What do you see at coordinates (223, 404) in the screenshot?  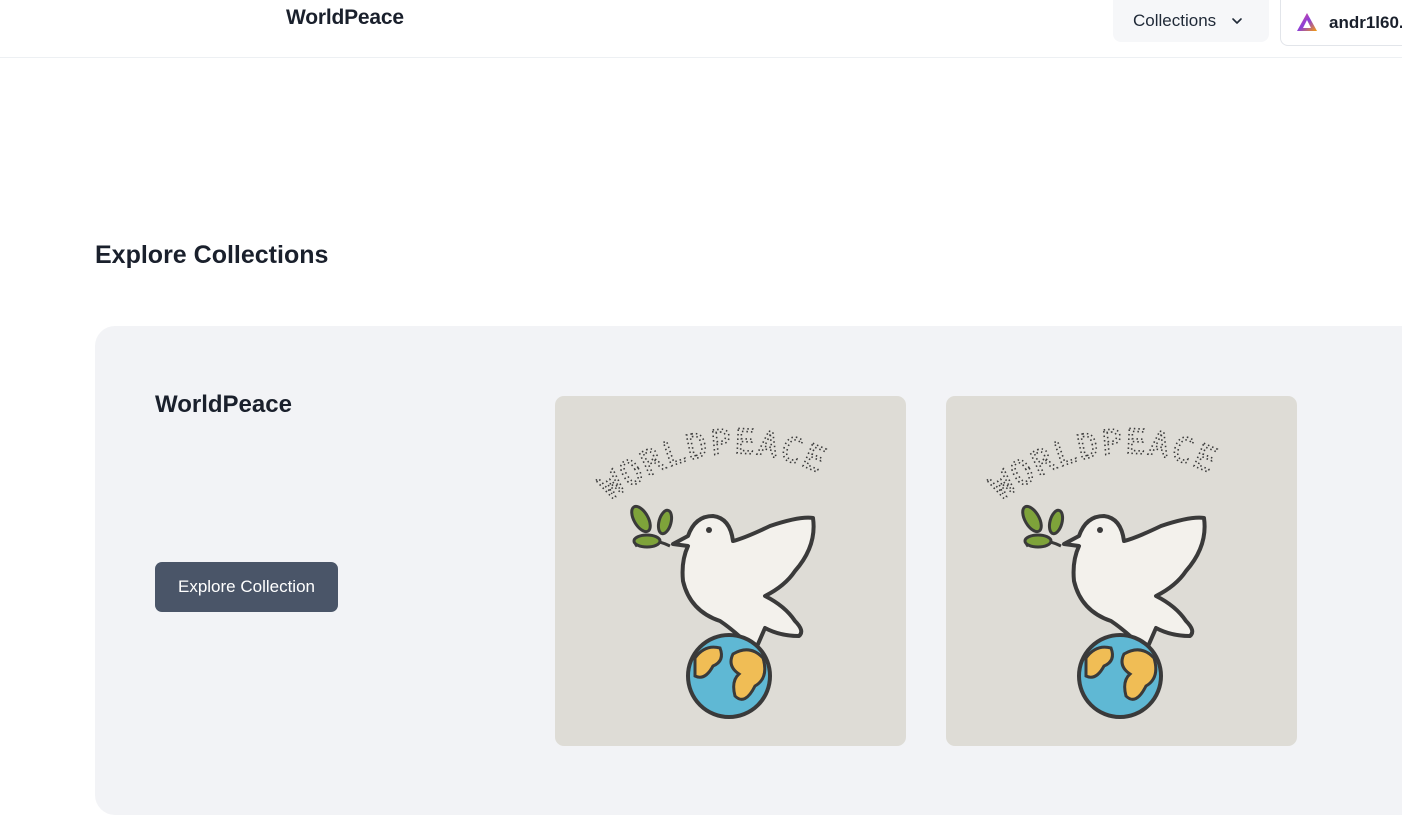 I see `collection-title: WorldPeace` at bounding box center [223, 404].